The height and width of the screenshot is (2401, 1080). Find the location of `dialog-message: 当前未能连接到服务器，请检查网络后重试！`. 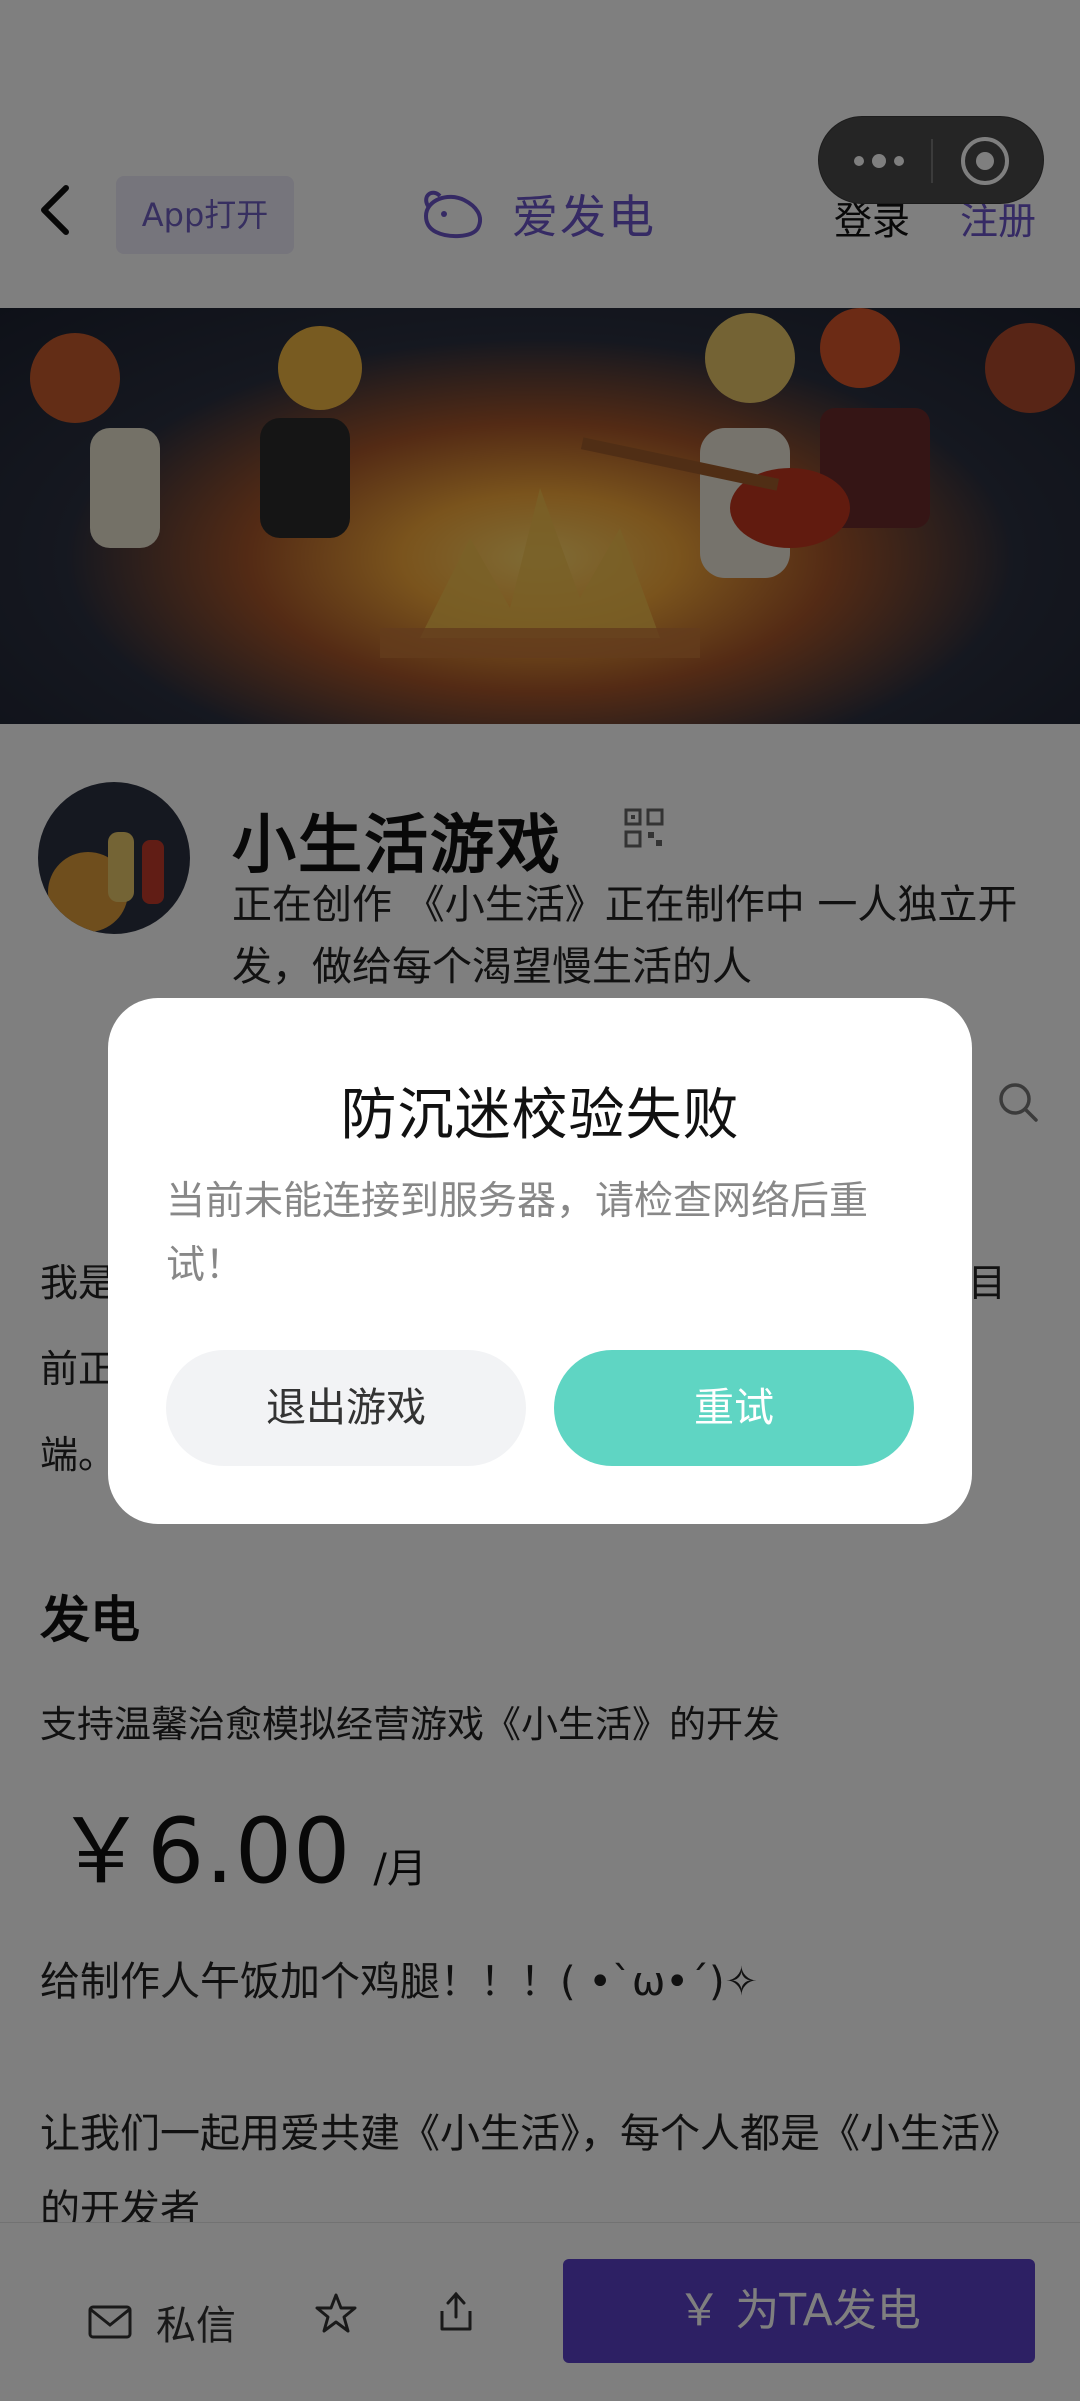

dialog-message: 当前未能连接到服务器，请检查网络后重试！ is located at coordinates (517, 1233).